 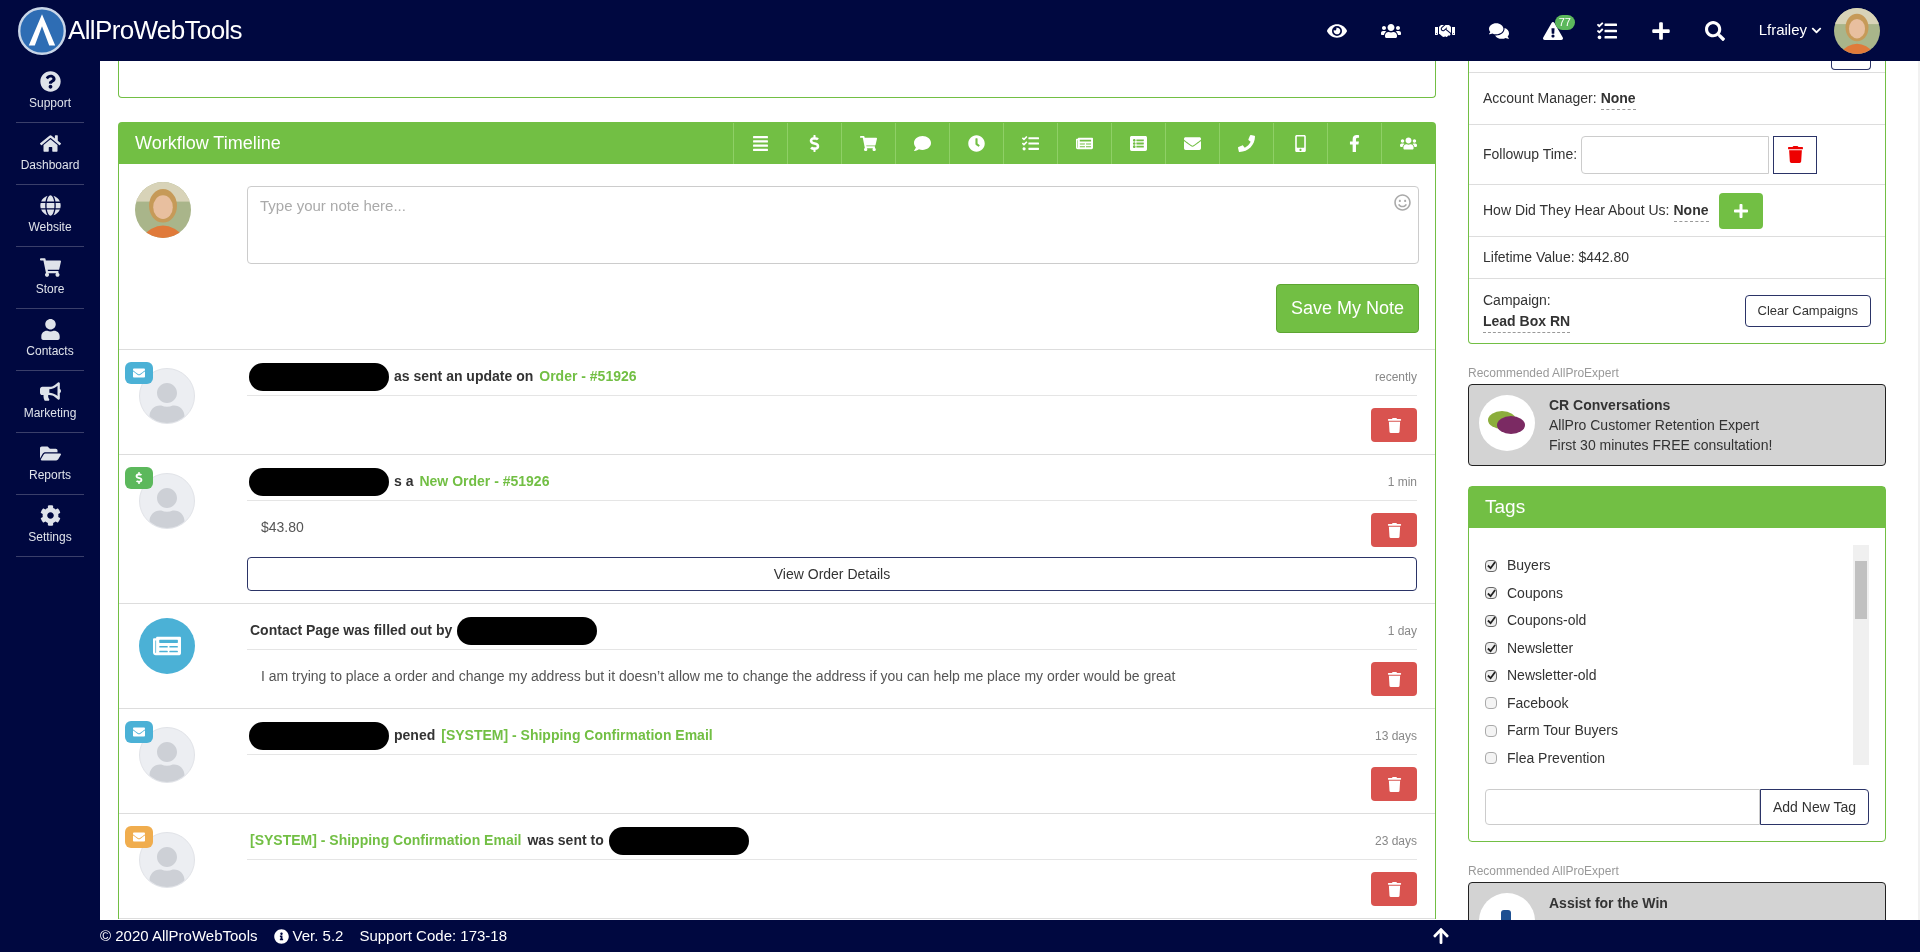 I want to click on entry-time: recently, so click(x=1395, y=377).